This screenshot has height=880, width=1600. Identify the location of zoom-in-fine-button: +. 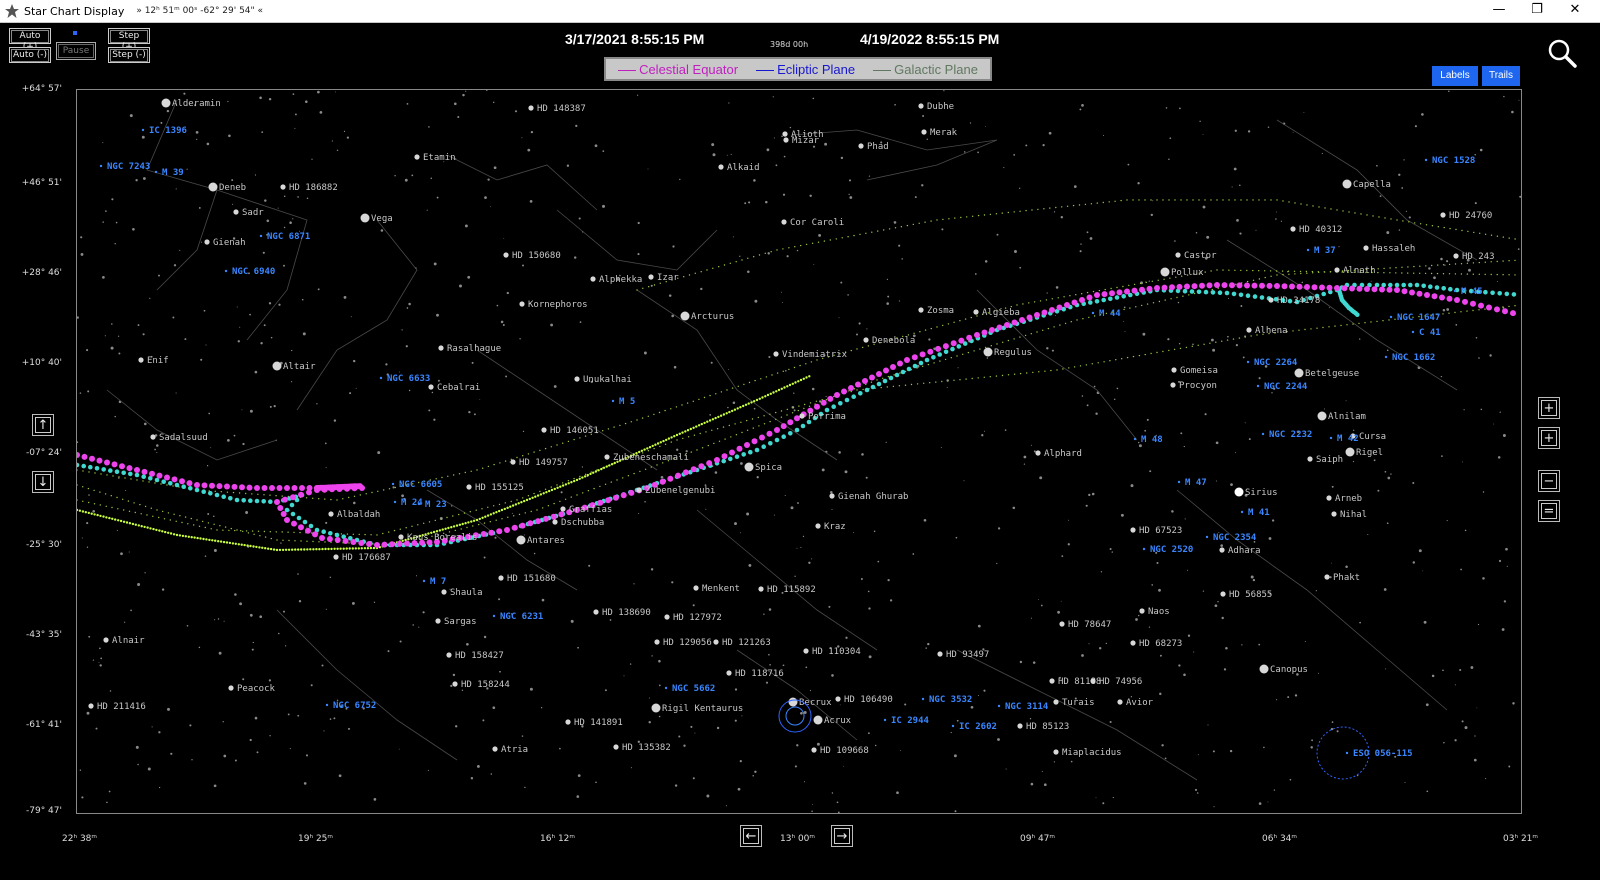
(1549, 408).